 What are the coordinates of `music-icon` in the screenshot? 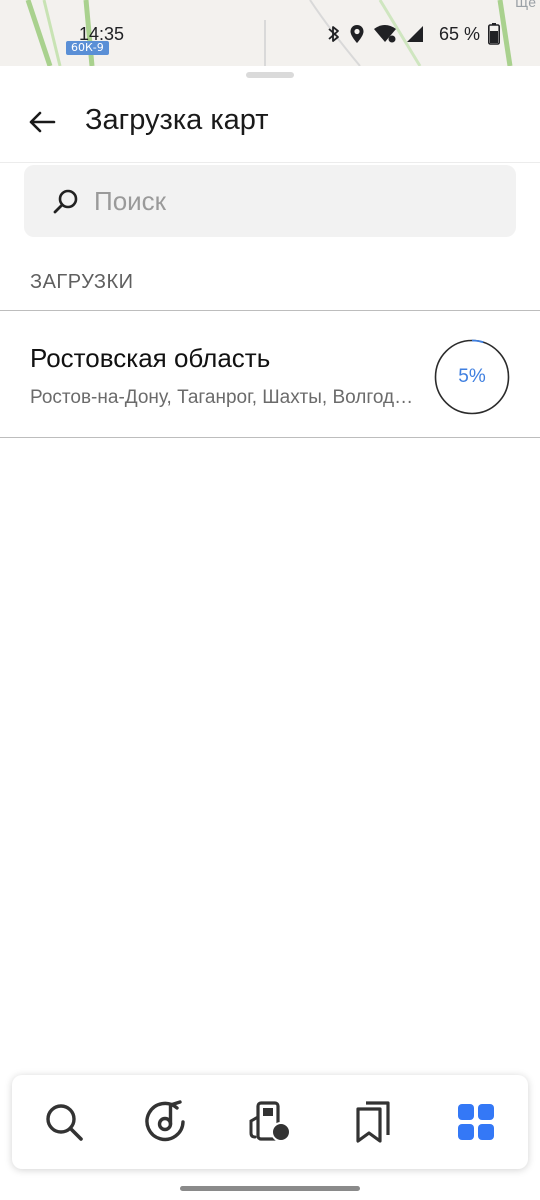 It's located at (165, 1121).